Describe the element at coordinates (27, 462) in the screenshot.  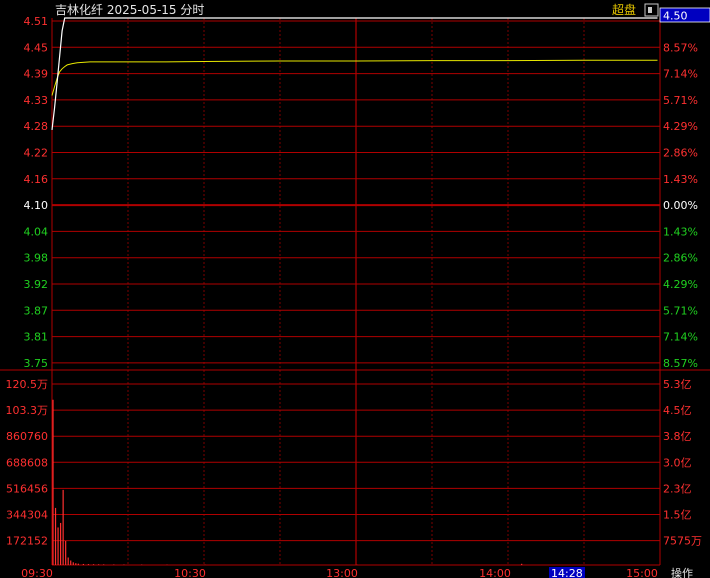
I see `volume-tick-label: 688608` at that location.